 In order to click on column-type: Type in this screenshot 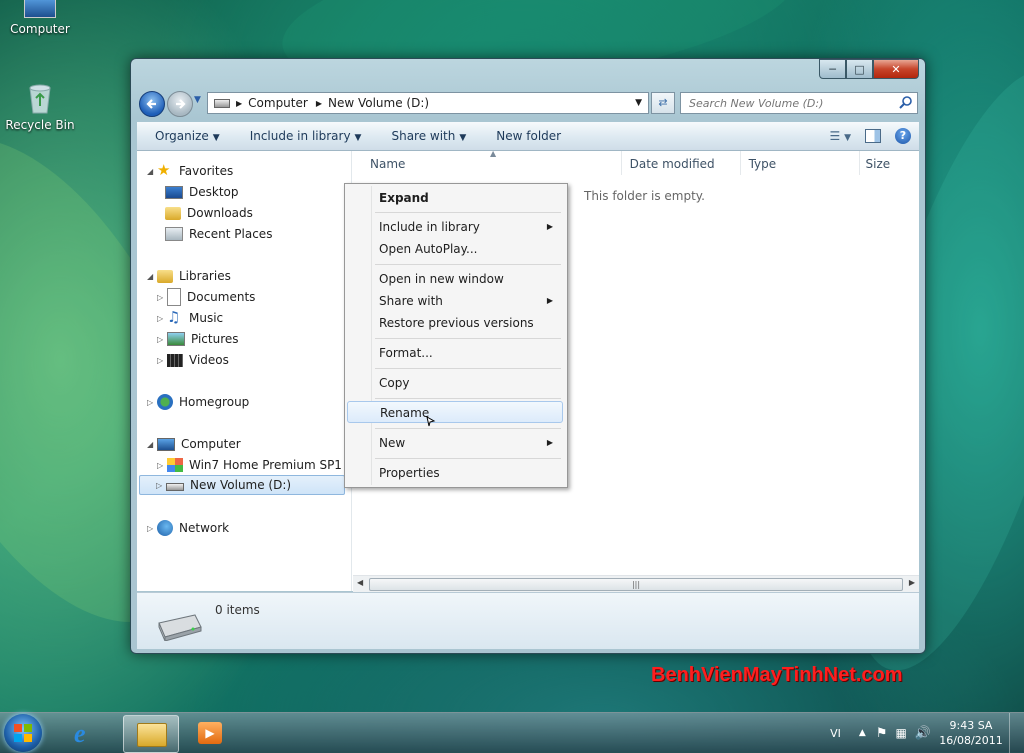, I will do `click(800, 163)`.